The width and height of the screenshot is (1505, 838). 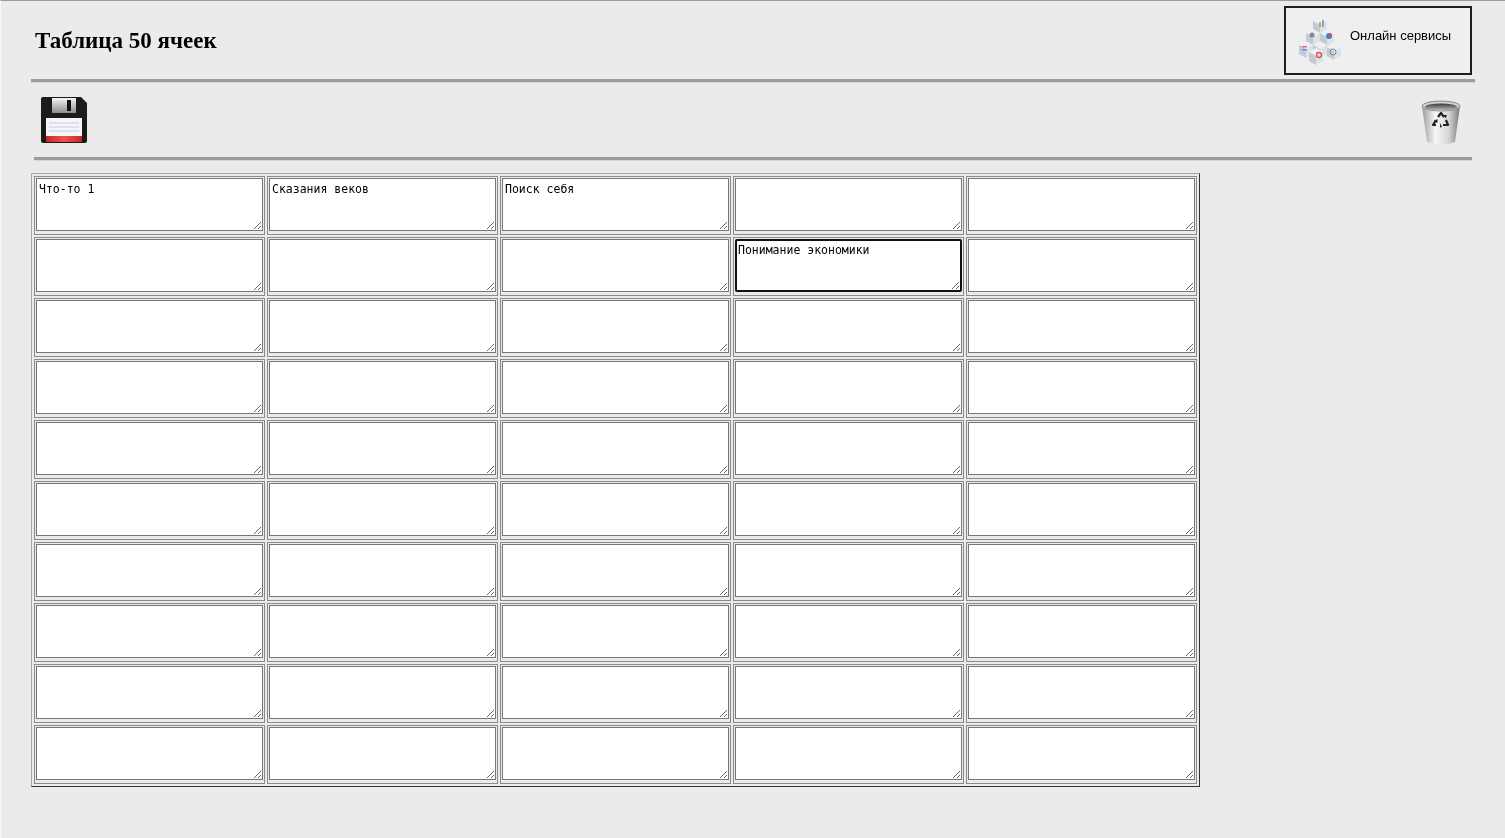 I want to click on text-area: Понимание экономики, so click(x=848, y=265).